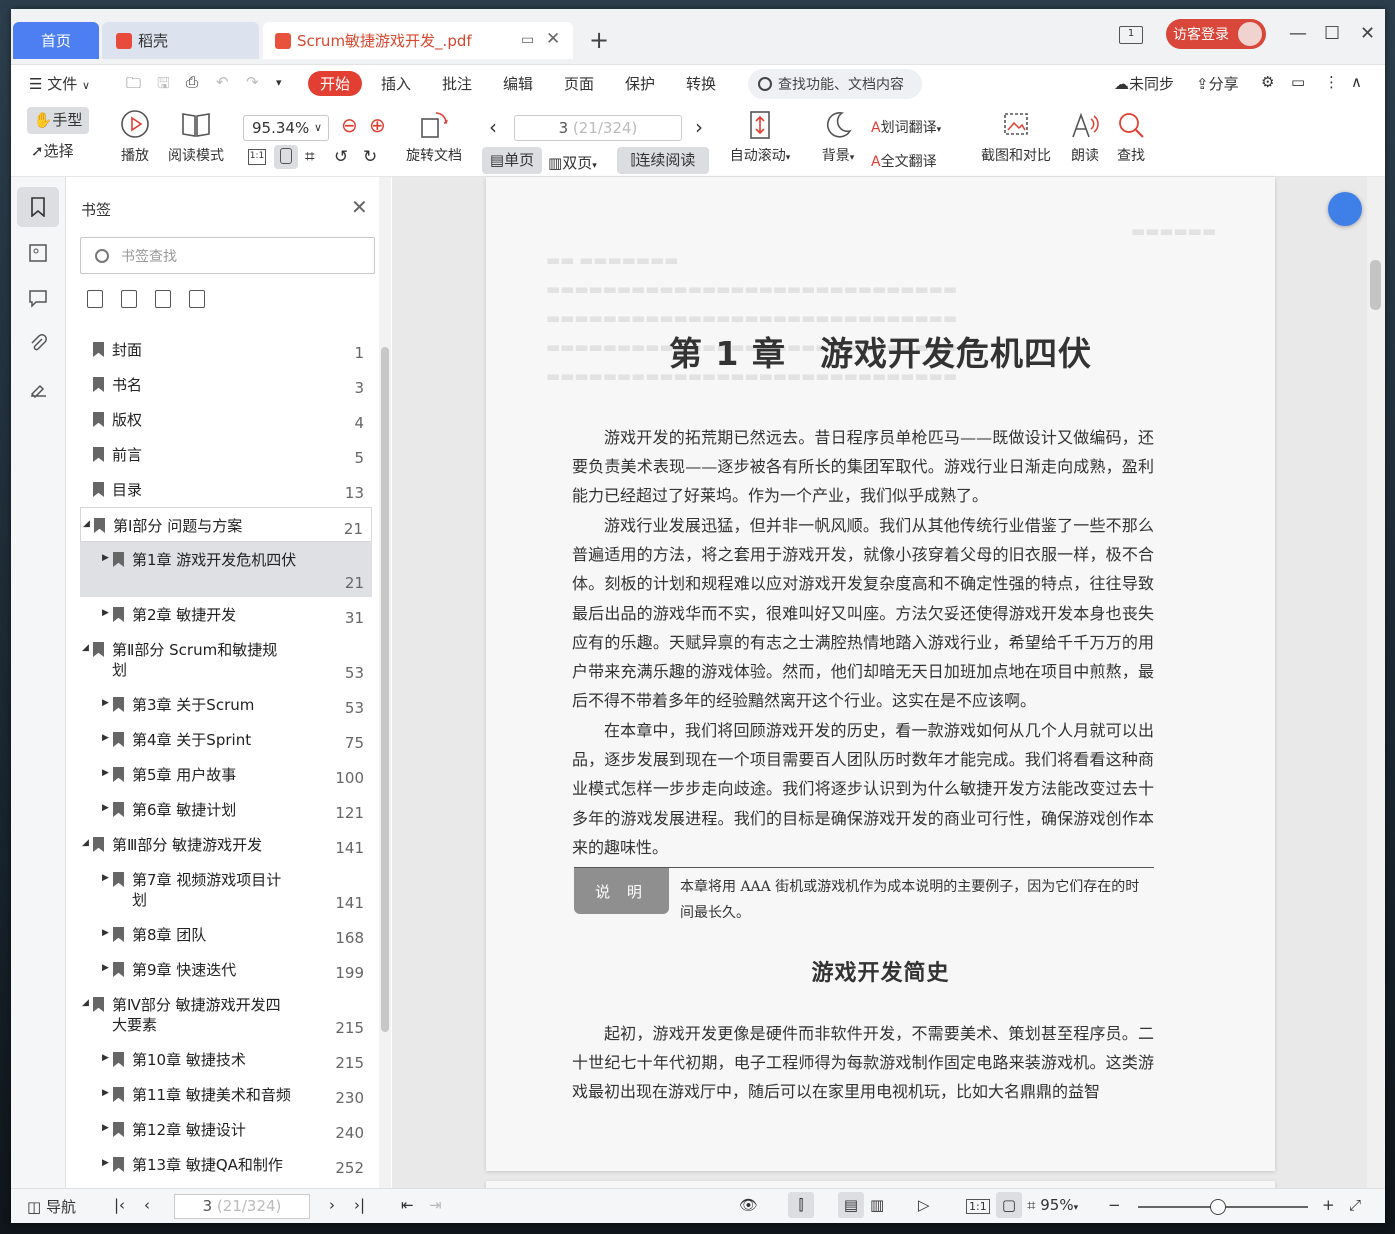 Image resolution: width=1395 pixels, height=1234 pixels. I want to click on menu-annotate: 批注, so click(457, 83).